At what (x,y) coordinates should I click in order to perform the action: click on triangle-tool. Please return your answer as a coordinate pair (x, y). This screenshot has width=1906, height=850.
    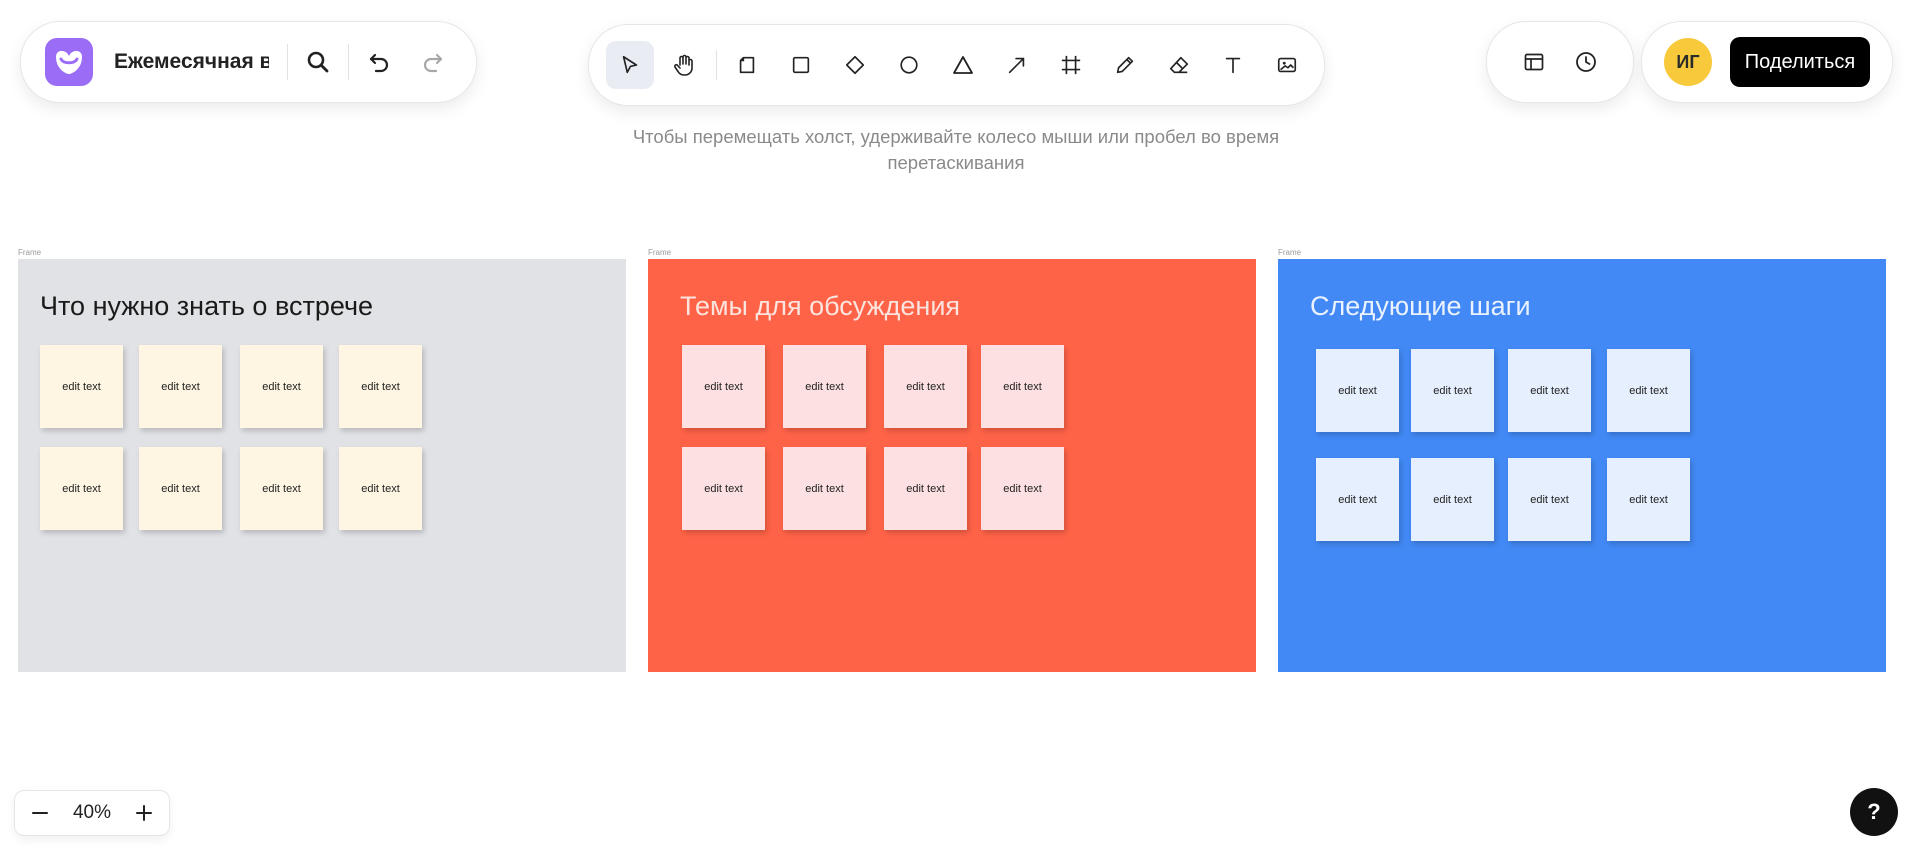
    Looking at the image, I should click on (963, 65).